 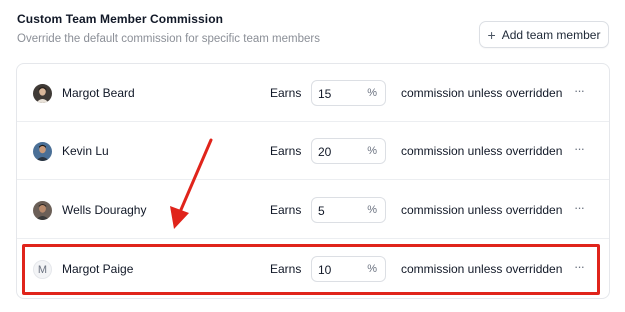 I want to click on commission-value: 5, so click(x=321, y=211).